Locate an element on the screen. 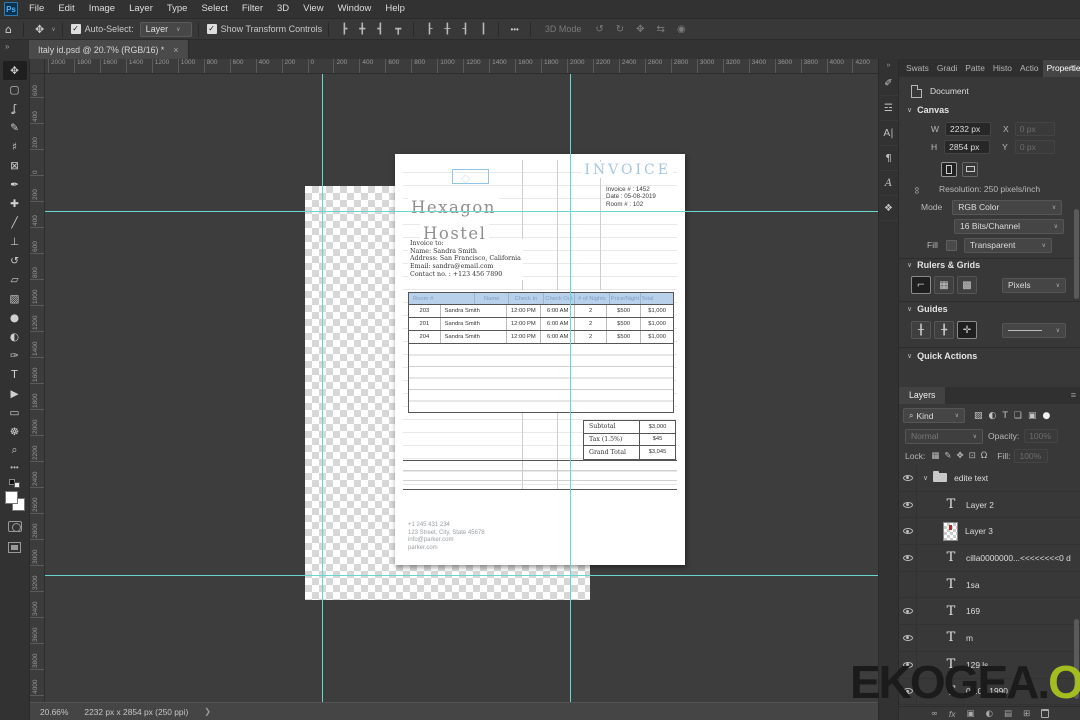 The image size is (1080, 720). canvas-y-field: 0 px is located at coordinates (1034, 147).